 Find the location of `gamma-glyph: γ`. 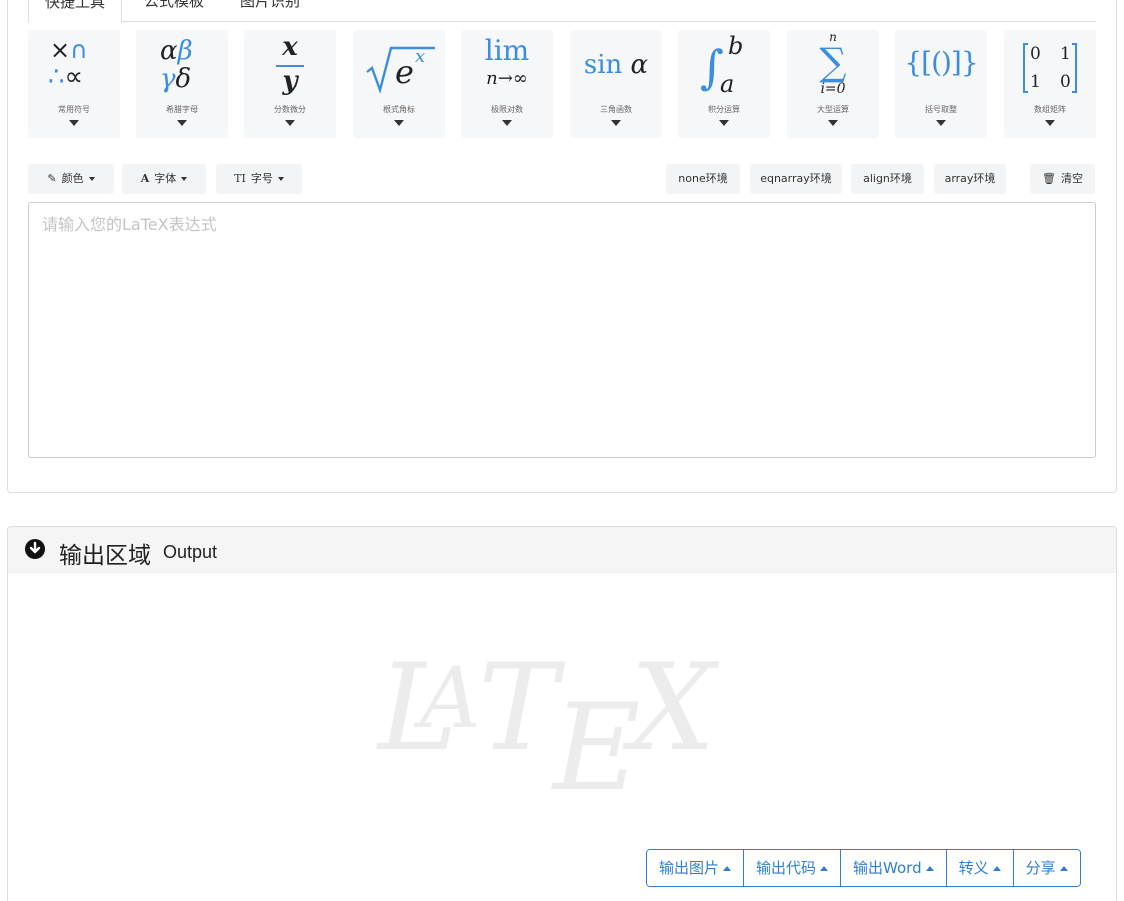

gamma-glyph: γ is located at coordinates (168, 79).